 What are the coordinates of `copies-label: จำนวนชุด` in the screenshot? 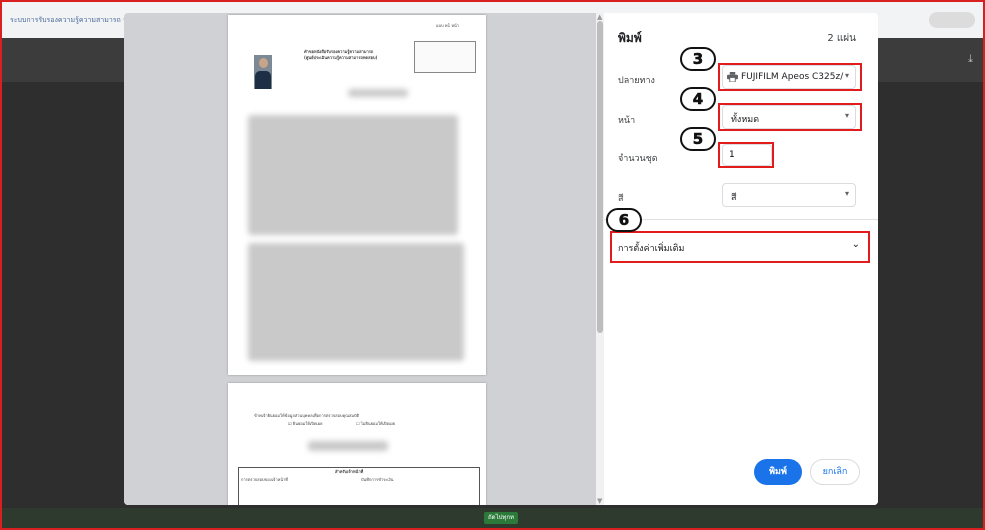 It's located at (638, 159).